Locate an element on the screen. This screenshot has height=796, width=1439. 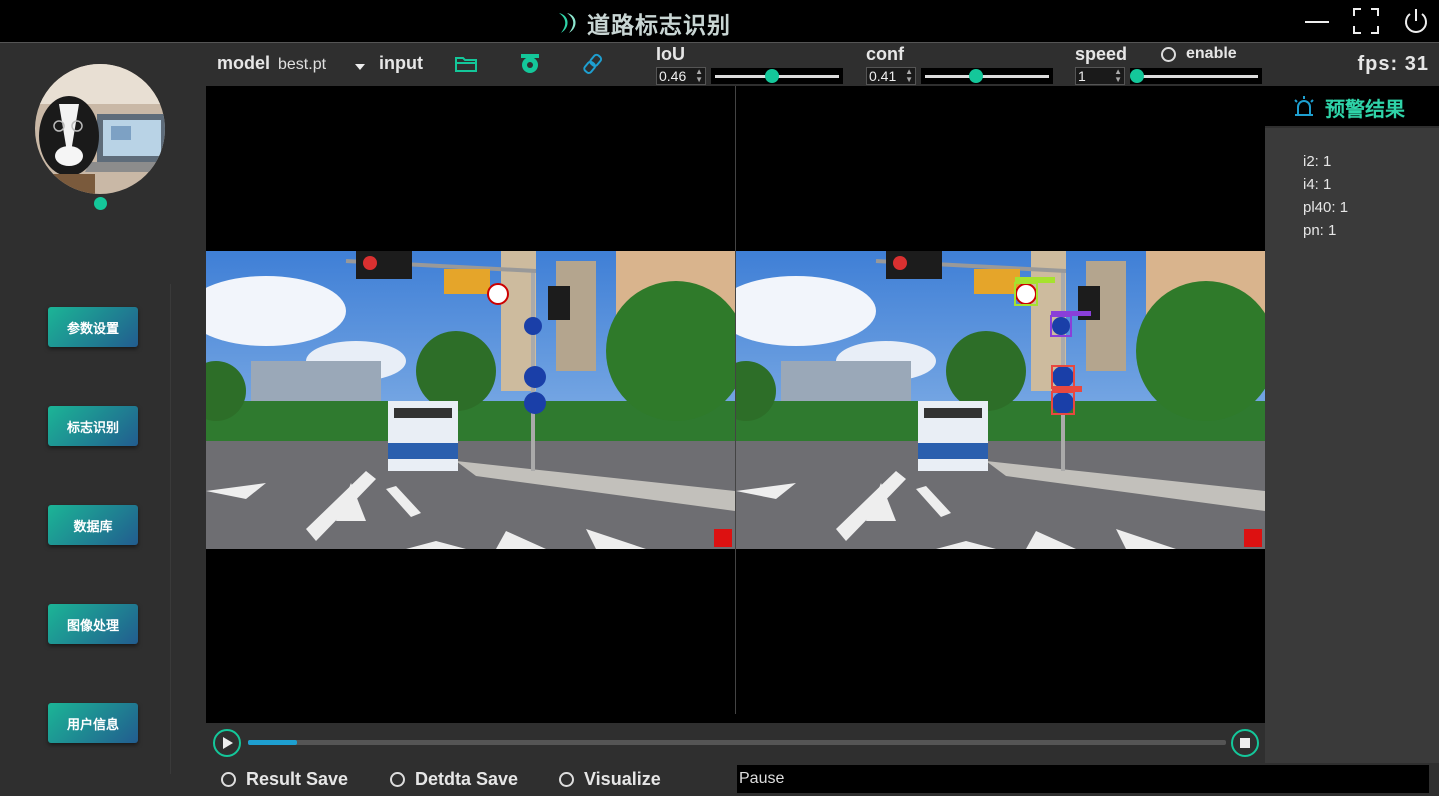
app-title-group: 道路标志识别 is located at coordinates (643, 23).